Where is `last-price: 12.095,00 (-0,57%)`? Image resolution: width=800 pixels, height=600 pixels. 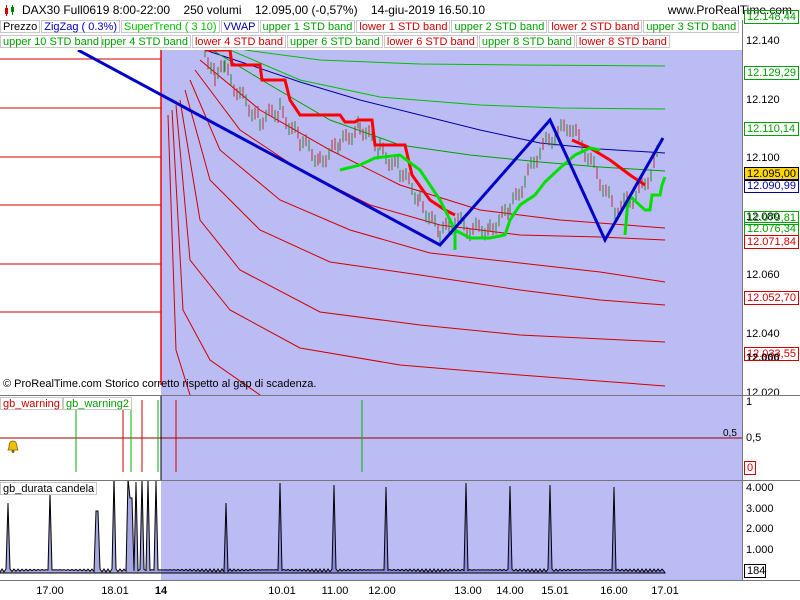 last-price: 12.095,00 (-0,57%) is located at coordinates (306, 10).